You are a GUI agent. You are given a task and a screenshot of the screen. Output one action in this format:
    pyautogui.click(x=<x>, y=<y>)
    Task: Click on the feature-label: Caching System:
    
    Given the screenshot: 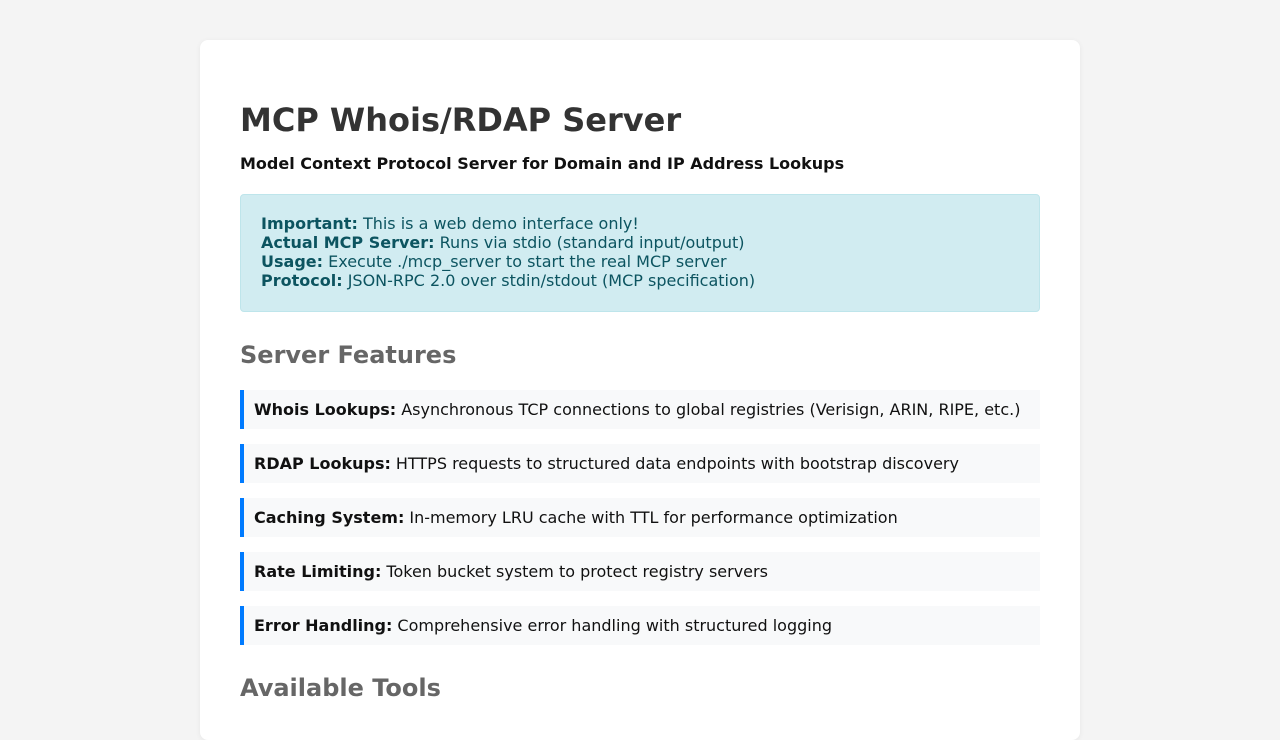 What is the action you would take?
    pyautogui.click(x=329, y=517)
    